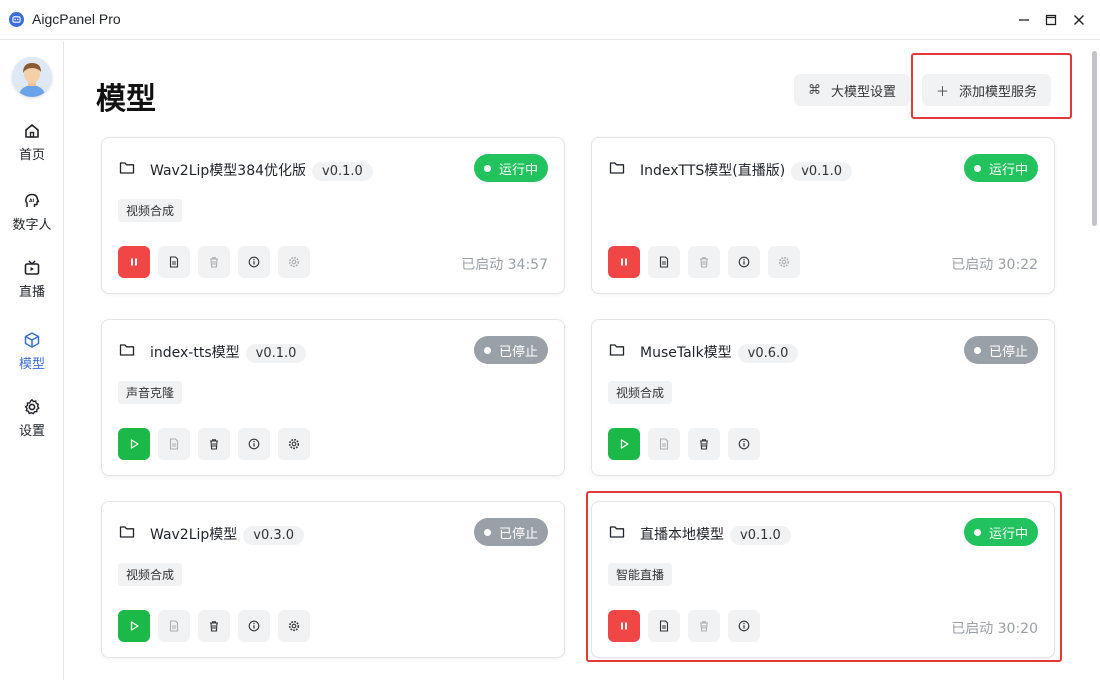  What do you see at coordinates (195, 353) in the screenshot?
I see `model-name-text: index-tts模型` at bounding box center [195, 353].